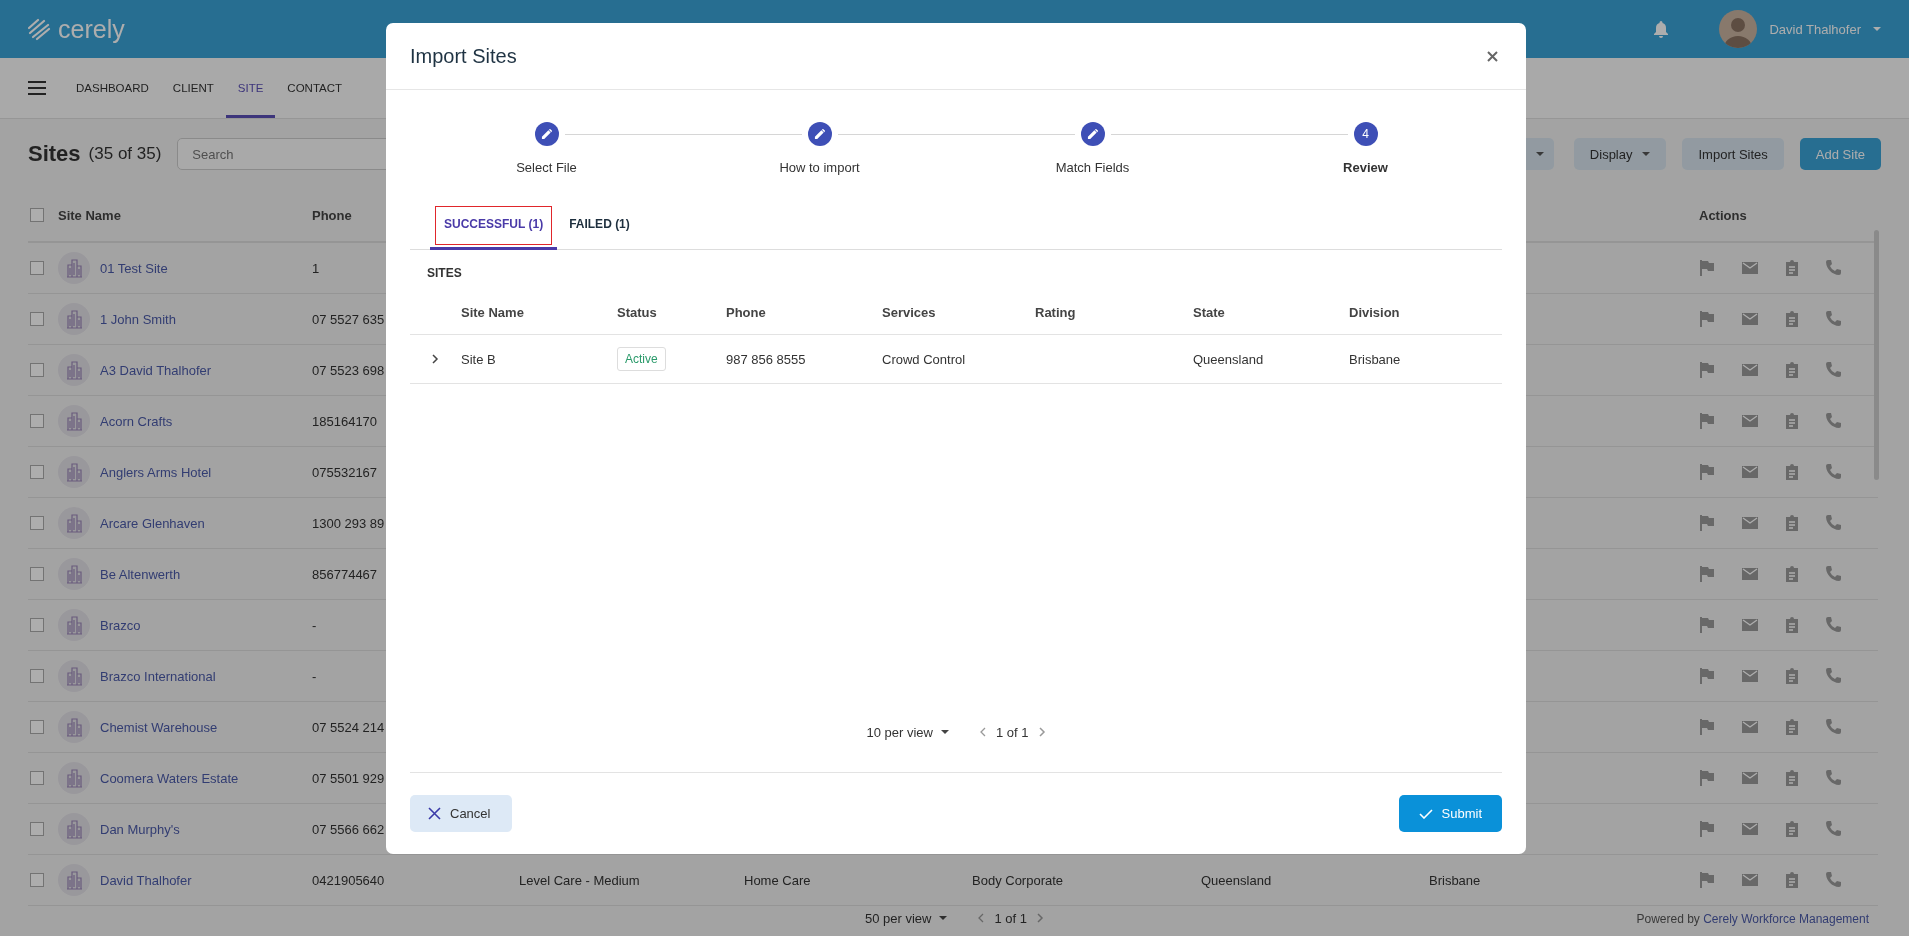 This screenshot has width=1909, height=936. What do you see at coordinates (250, 88) in the screenshot?
I see `nav-tab: SITE` at bounding box center [250, 88].